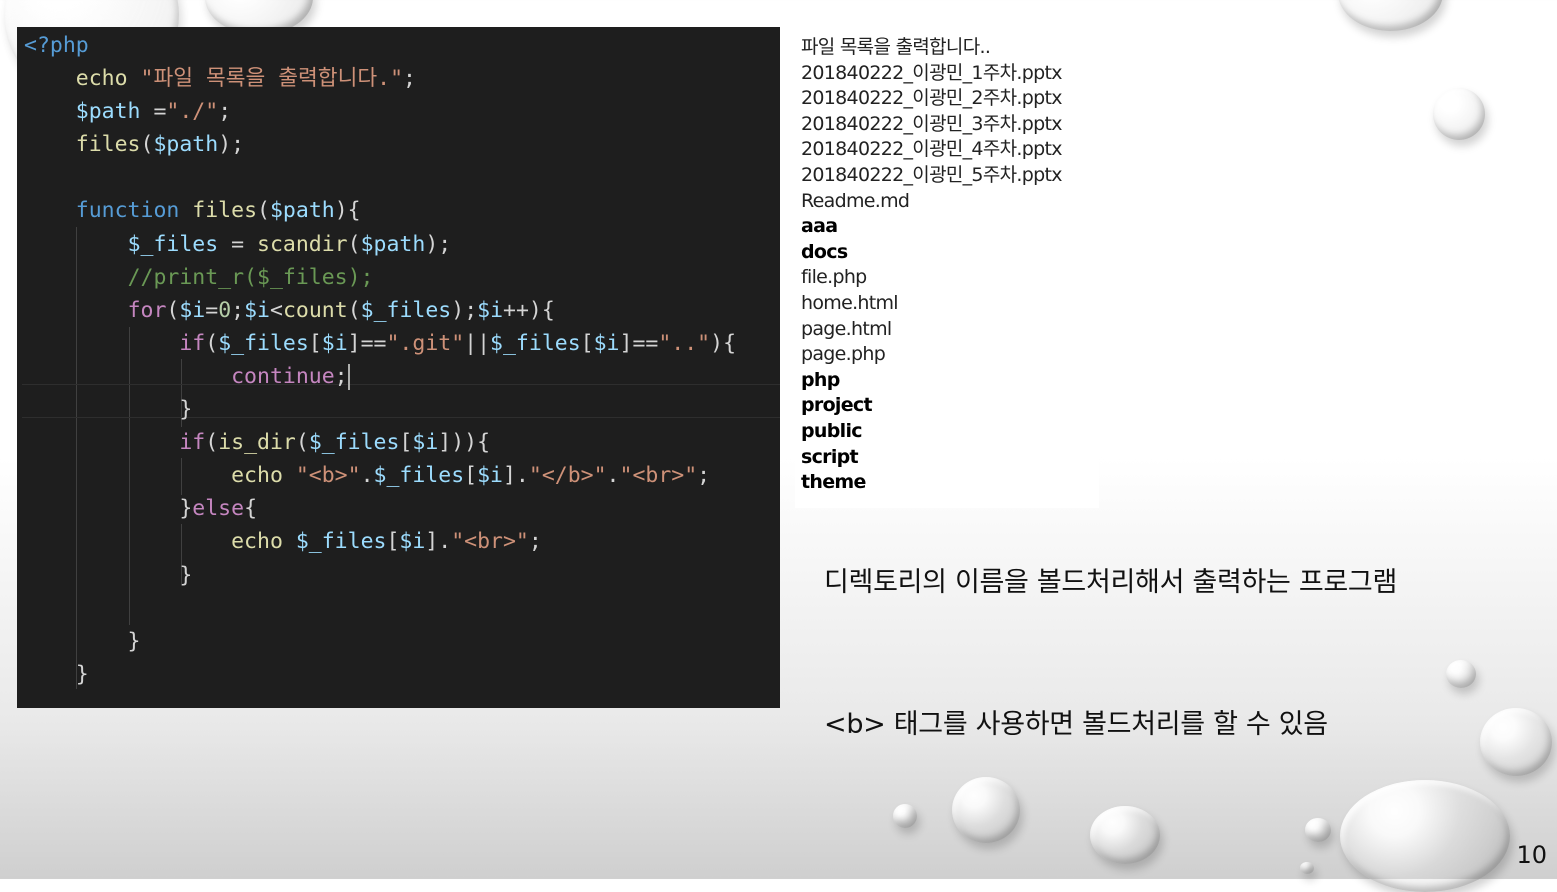 This screenshot has width=1557, height=892. Describe the element at coordinates (931, 98) in the screenshot. I see `output-file-name: 201840222_이광민_2주차.pptx` at that location.